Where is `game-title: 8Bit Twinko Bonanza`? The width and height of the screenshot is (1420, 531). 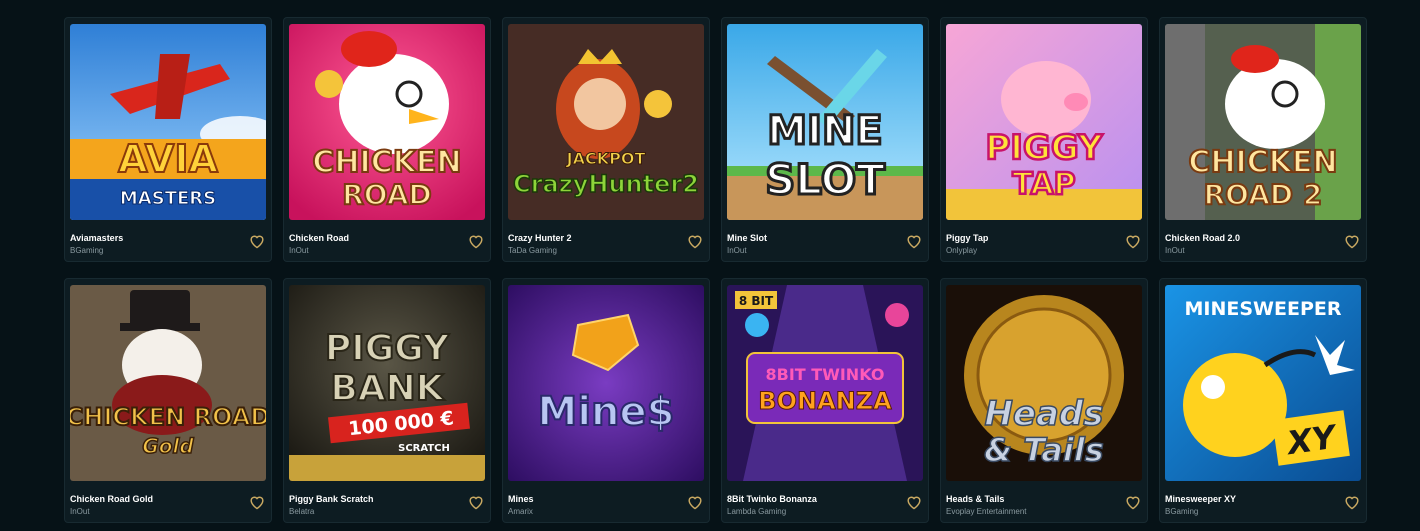
game-title: 8Bit Twinko Bonanza is located at coordinates (772, 499).